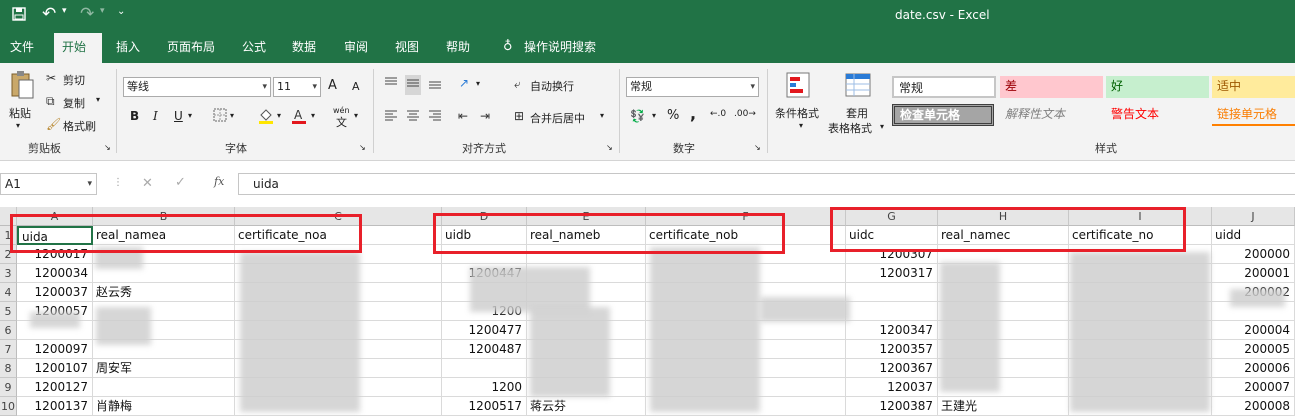 Image resolution: width=1295 pixels, height=416 pixels. I want to click on alignment-launcher-icon: ↘, so click(609, 147).